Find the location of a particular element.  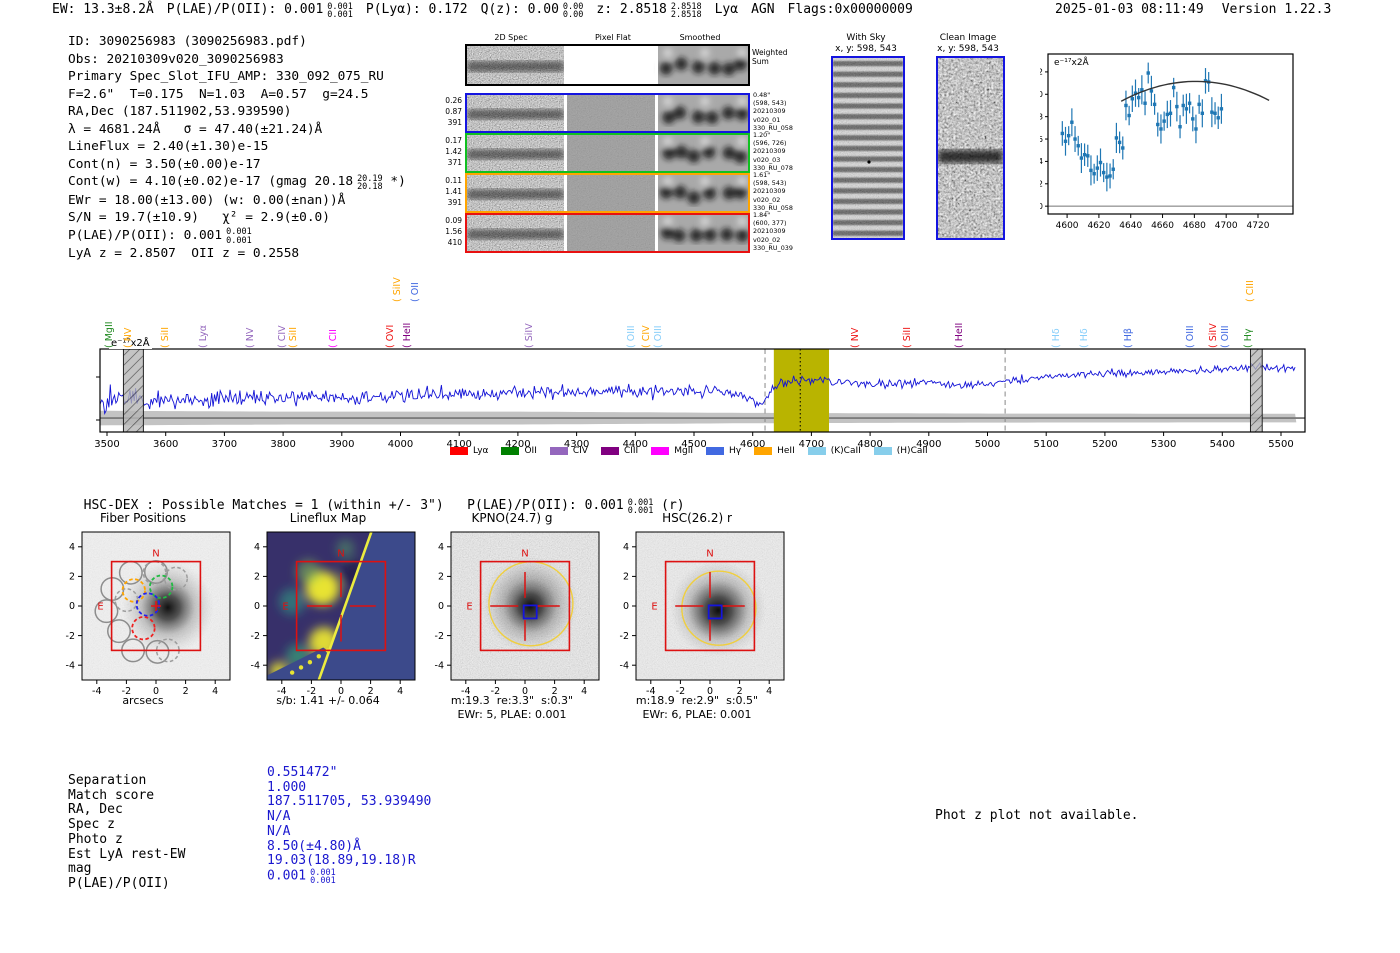

info-plae-stack: 0.001 0.001 is located at coordinates (239, 236).